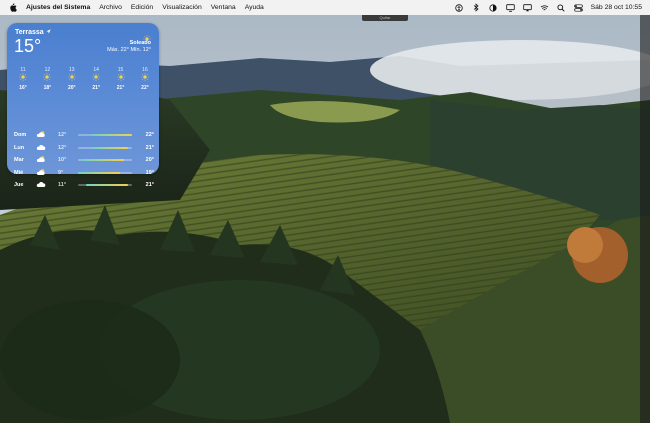  Describe the element at coordinates (47, 70) in the screenshot. I see `hour-label: 12` at that location.